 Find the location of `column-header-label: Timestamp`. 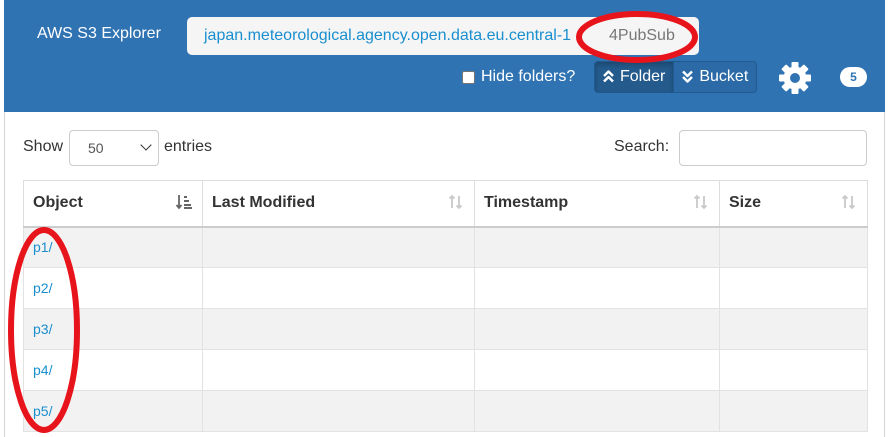

column-header-label: Timestamp is located at coordinates (526, 203).